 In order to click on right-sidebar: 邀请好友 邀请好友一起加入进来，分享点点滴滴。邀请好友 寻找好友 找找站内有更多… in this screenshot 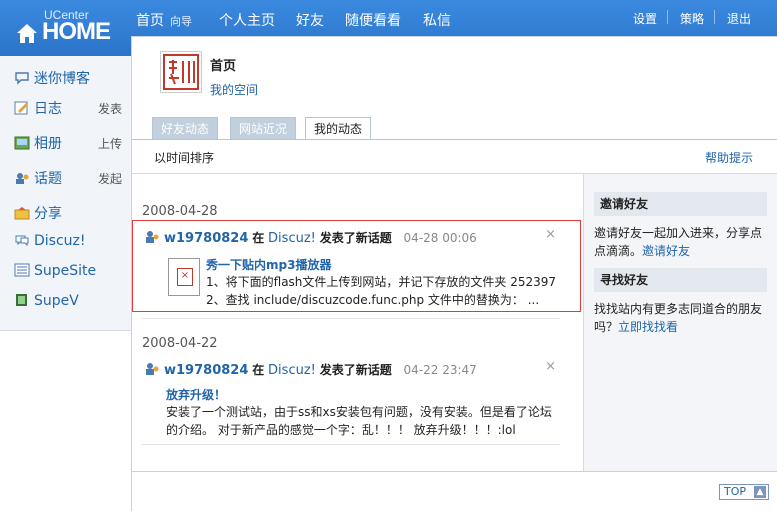, I will do `click(680, 322)`.